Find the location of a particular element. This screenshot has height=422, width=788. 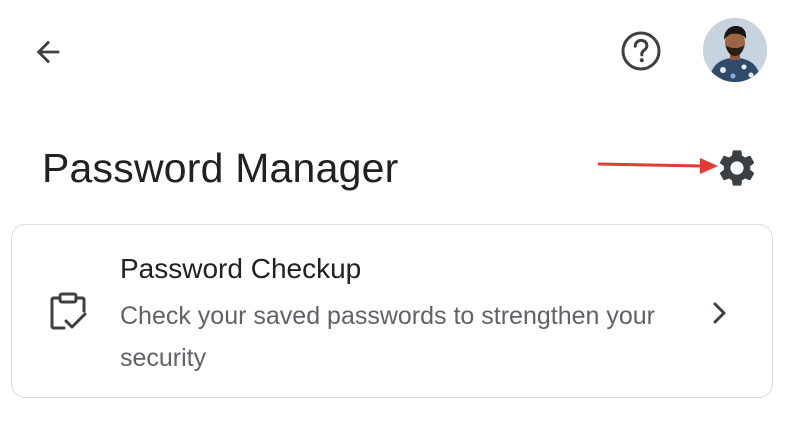

clipboard-check-icon is located at coordinates (68, 311).